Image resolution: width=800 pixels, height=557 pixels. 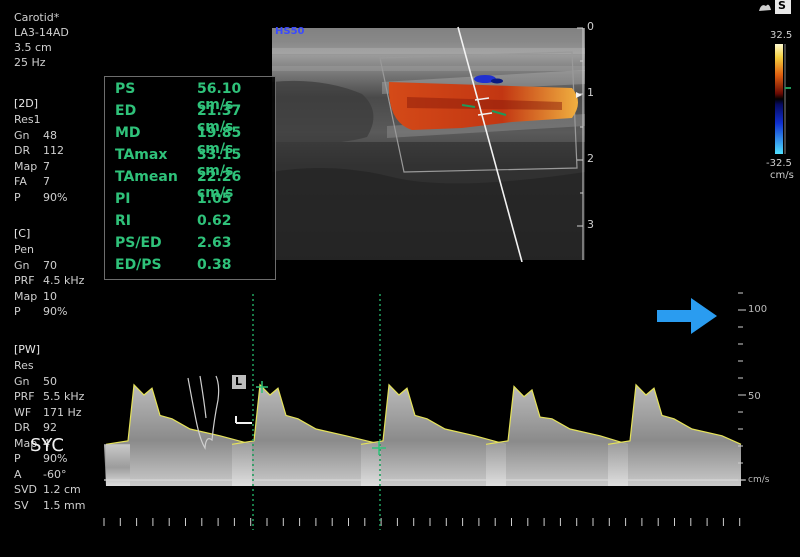 What do you see at coordinates (128, 133) in the screenshot?
I see `measurement-label: MD` at bounding box center [128, 133].